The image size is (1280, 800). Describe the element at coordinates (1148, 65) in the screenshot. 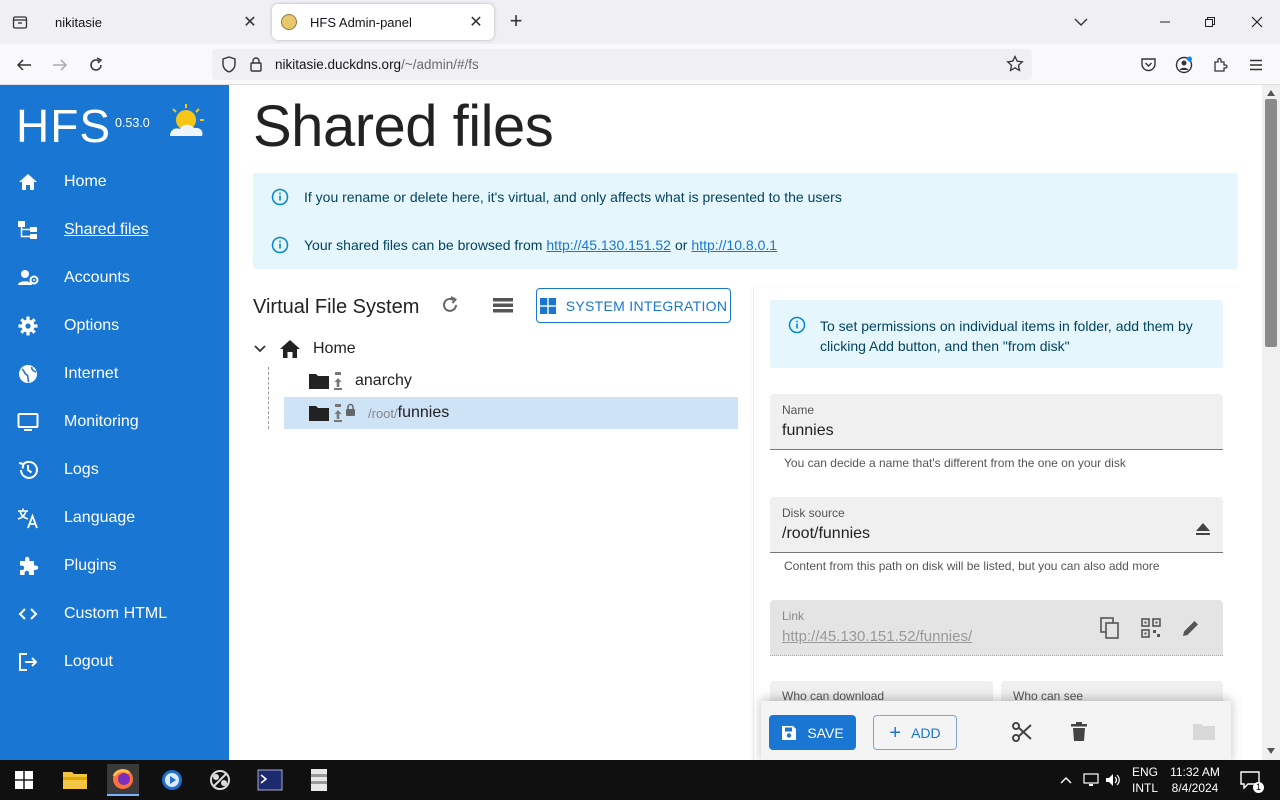

I see `pocket-icon` at that location.